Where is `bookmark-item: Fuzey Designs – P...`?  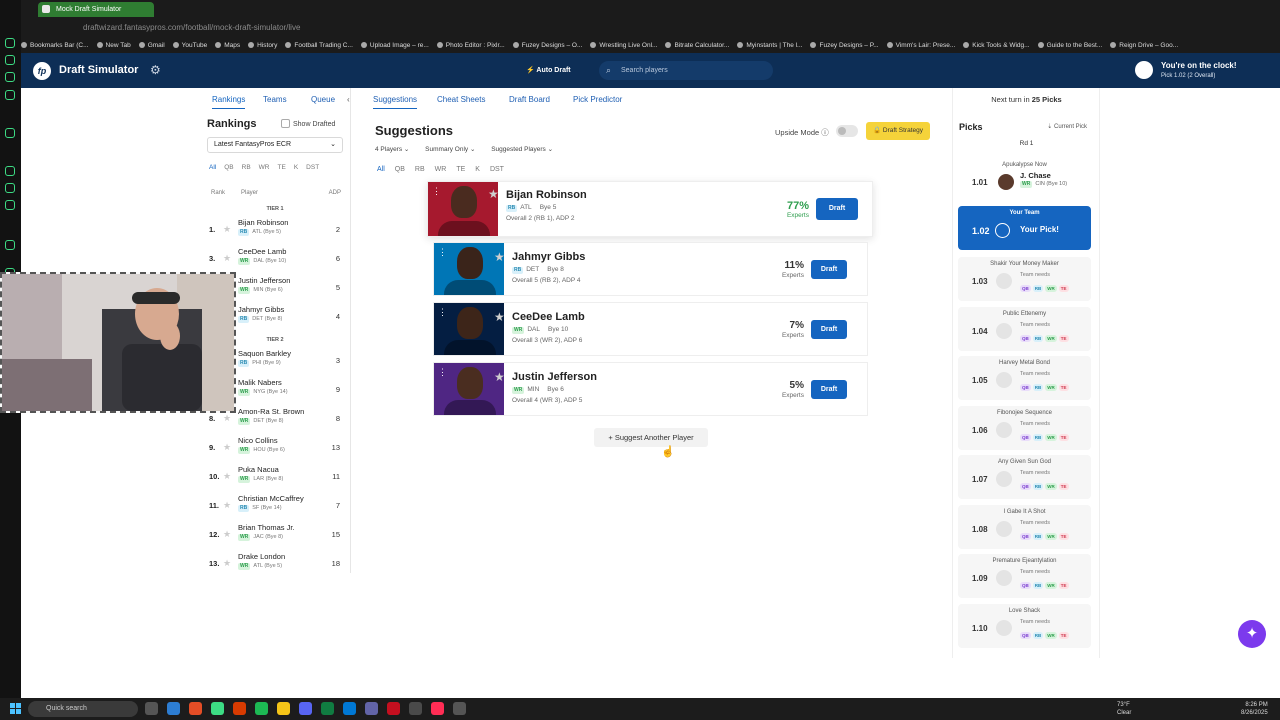 bookmark-item: Fuzey Designs – P... is located at coordinates (844, 45).